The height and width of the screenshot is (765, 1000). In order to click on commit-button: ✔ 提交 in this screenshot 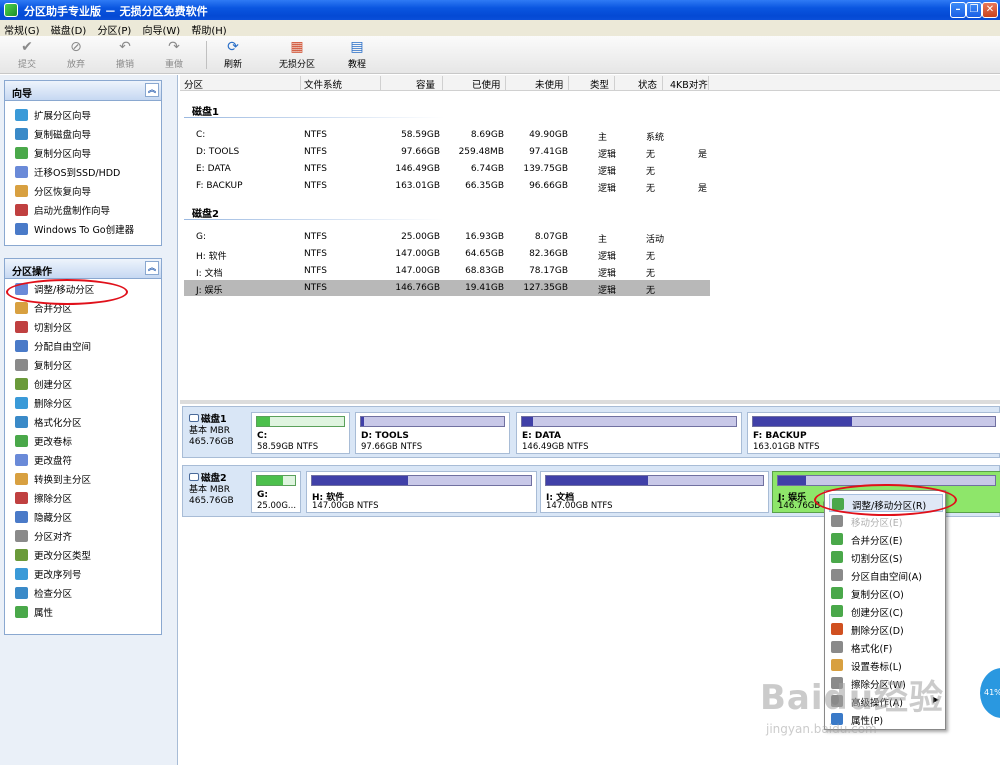, I will do `click(27, 55)`.